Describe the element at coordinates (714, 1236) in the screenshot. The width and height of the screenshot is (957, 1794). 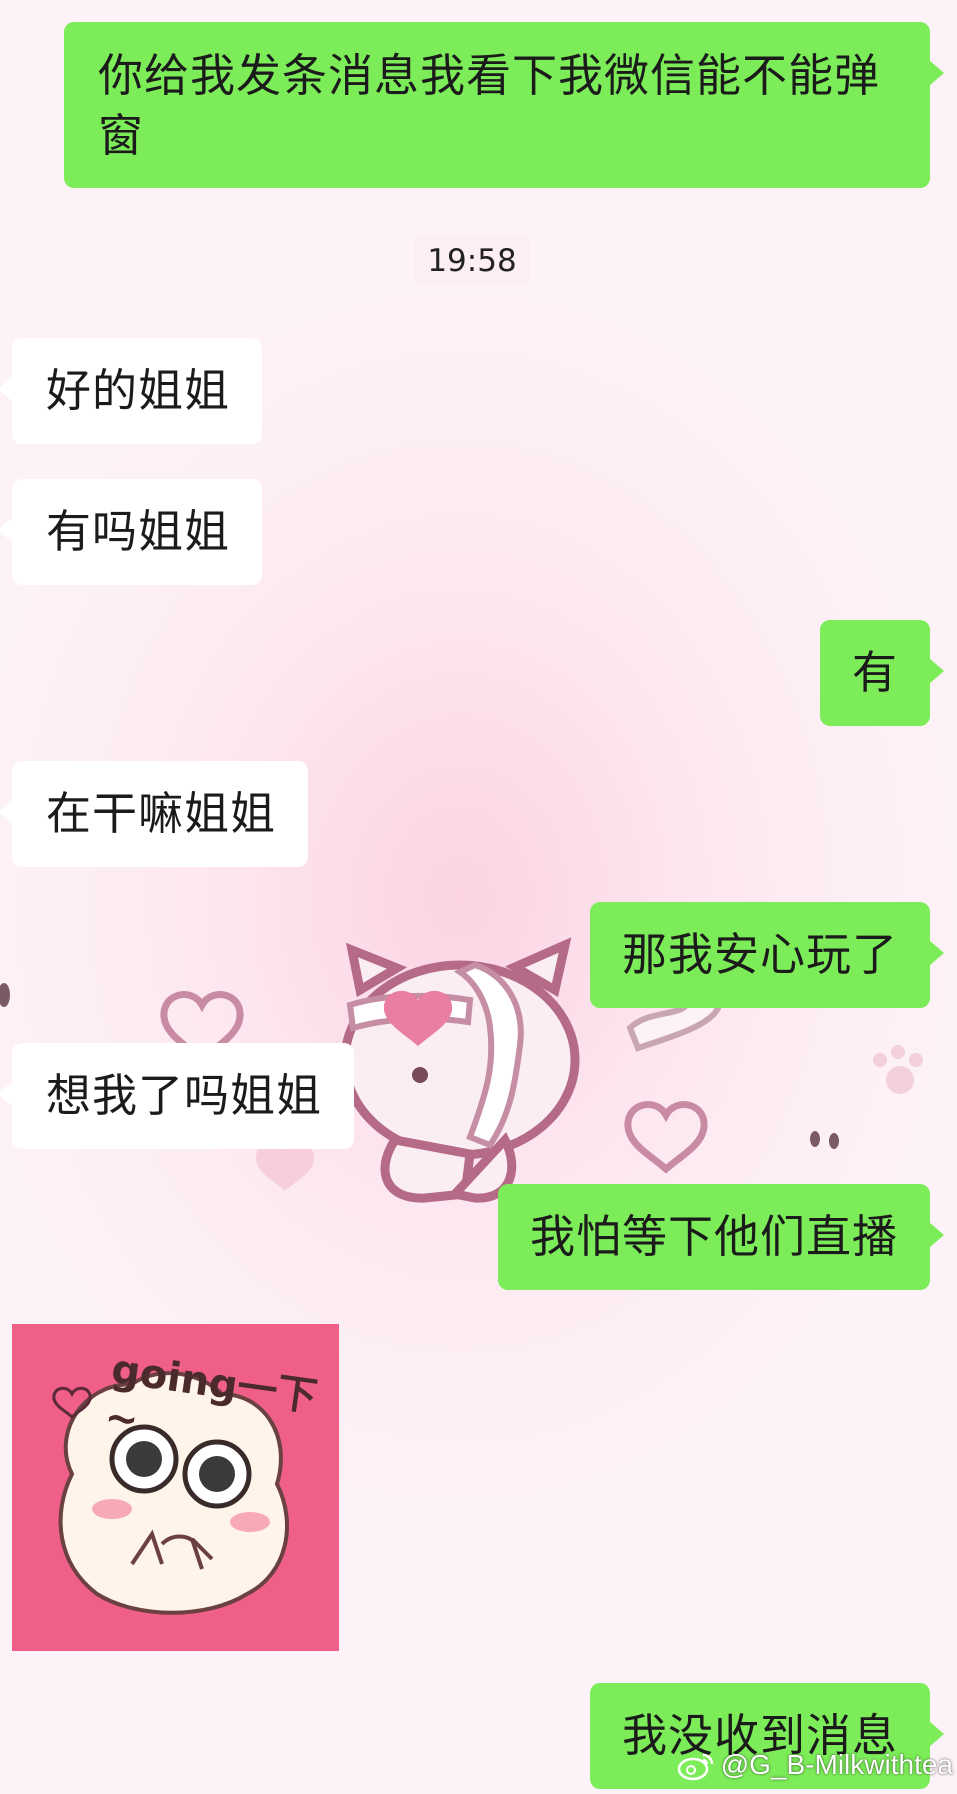
I see `message-text: 我怕等下他们直播` at that location.